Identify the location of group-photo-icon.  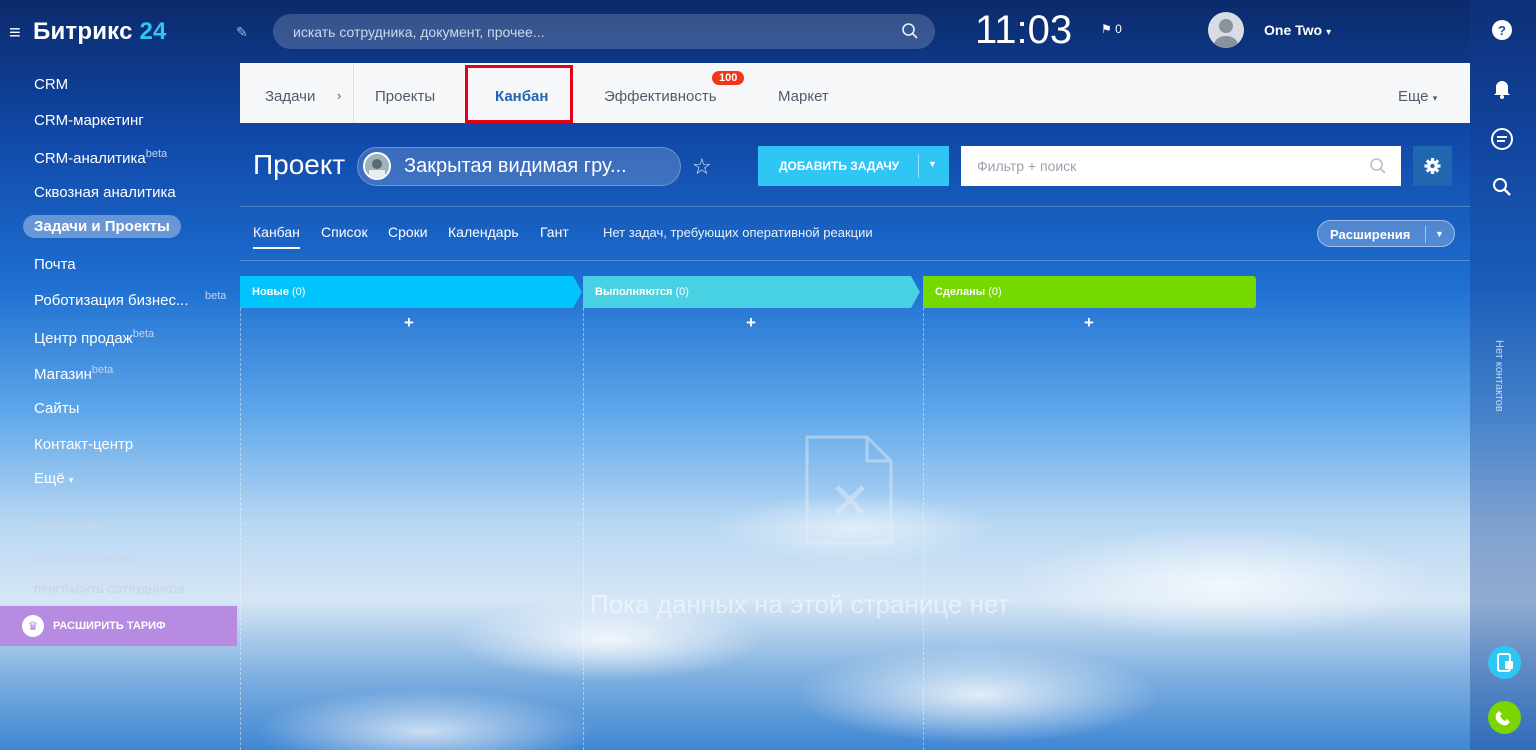
(377, 166).